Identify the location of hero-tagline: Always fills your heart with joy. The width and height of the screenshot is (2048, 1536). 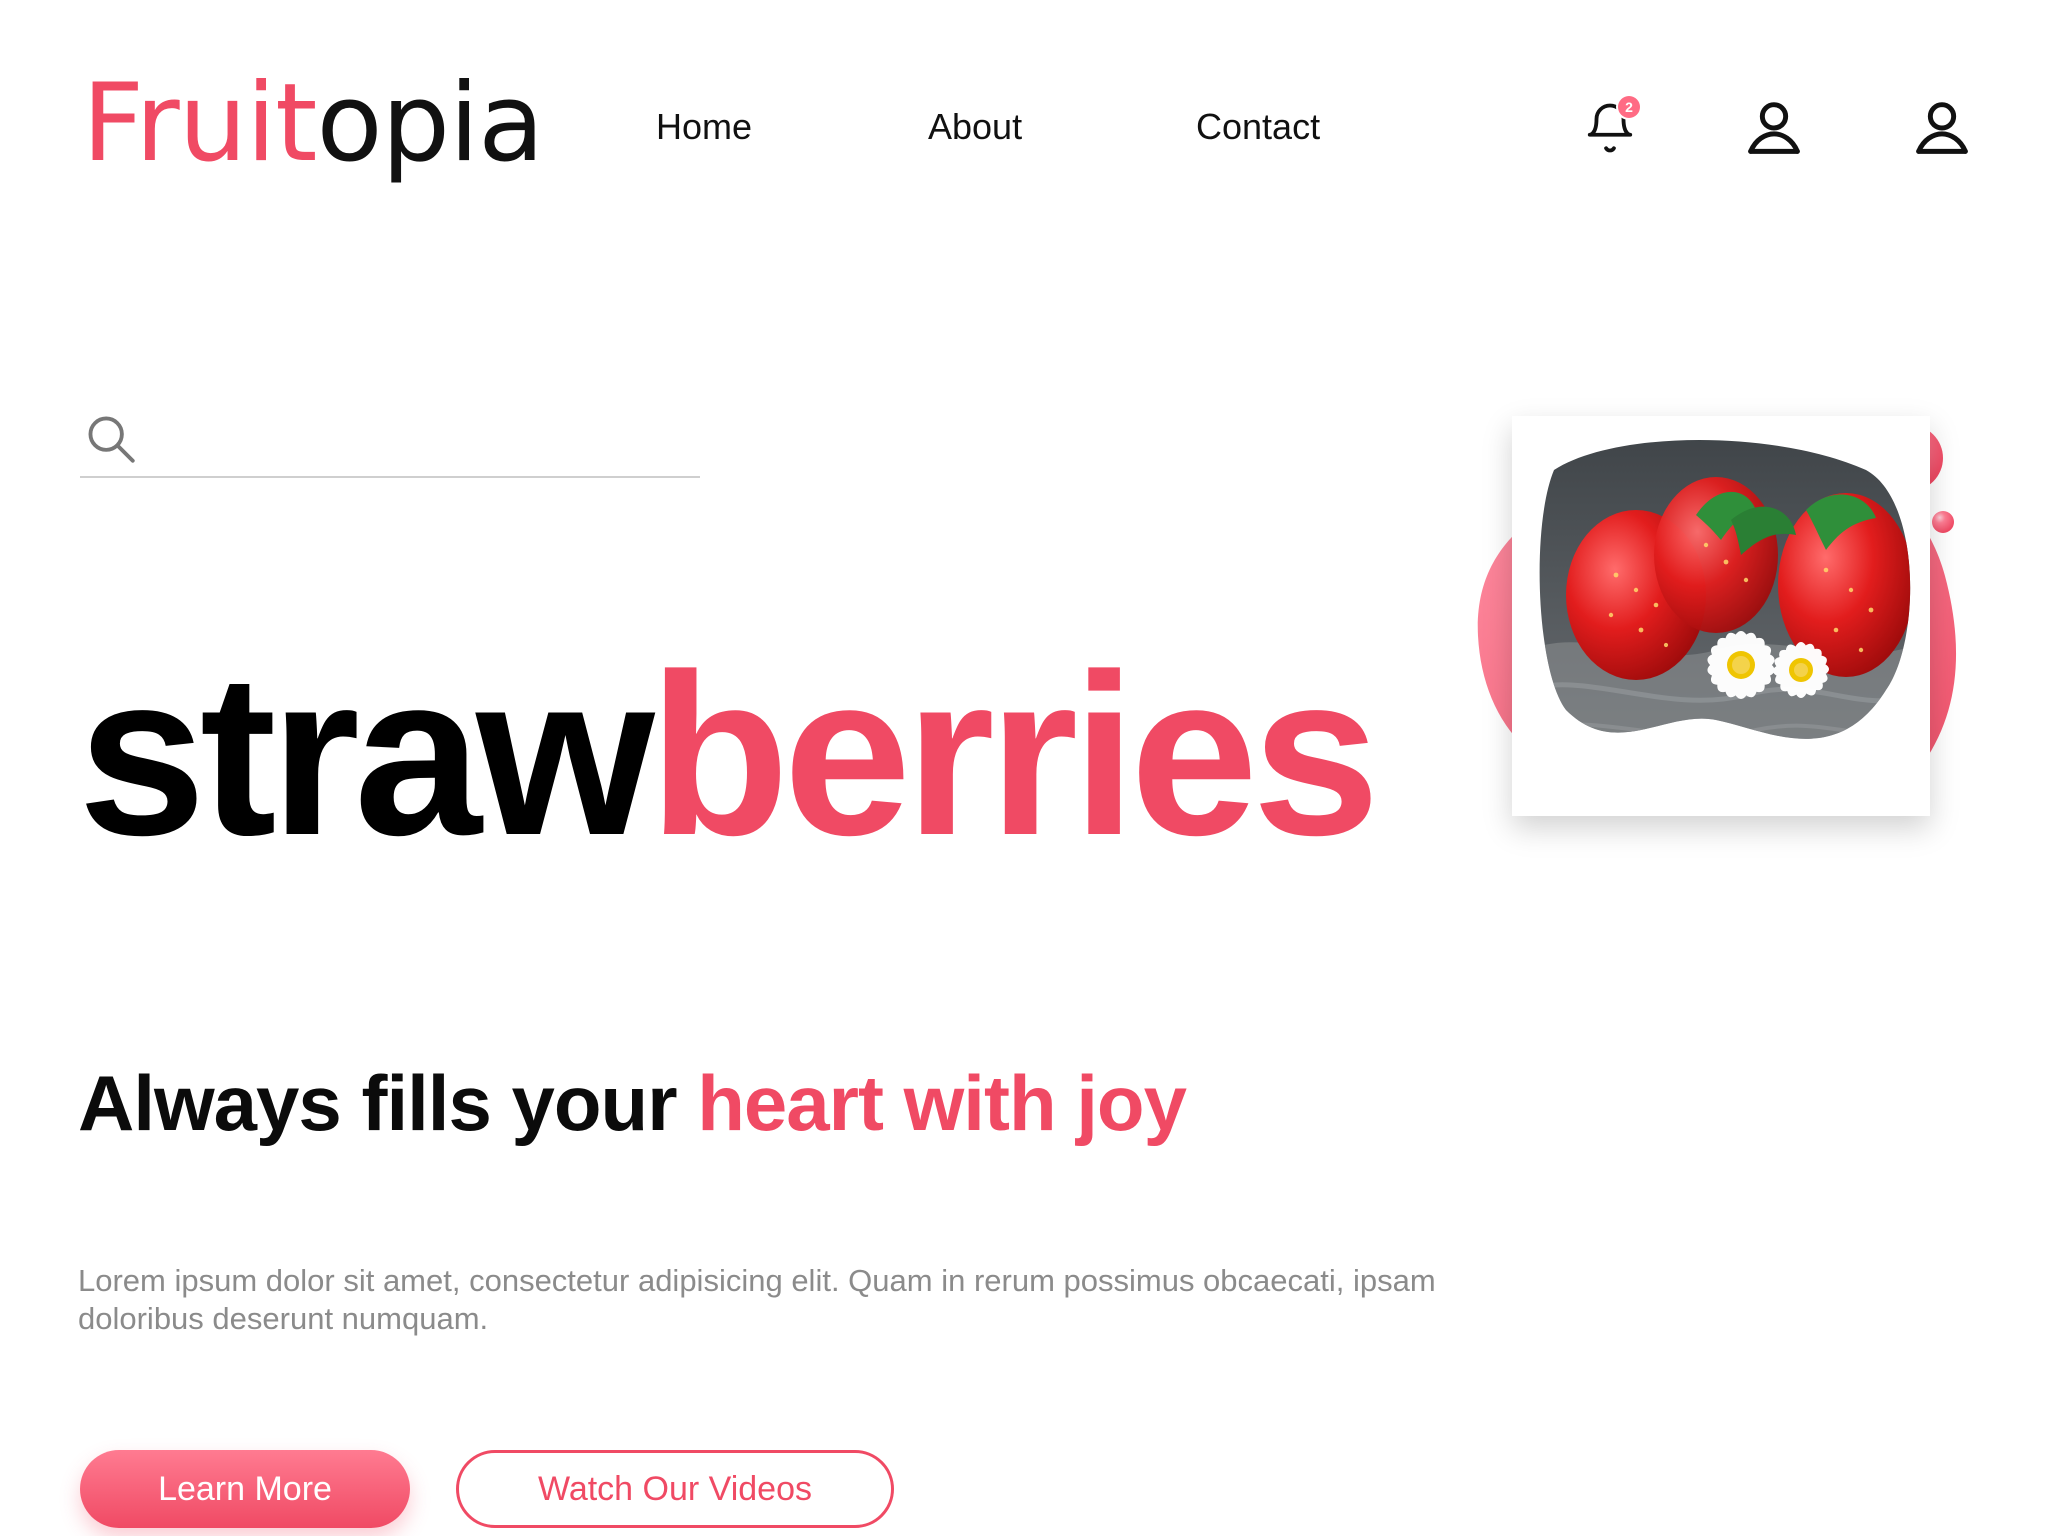
(632, 1103).